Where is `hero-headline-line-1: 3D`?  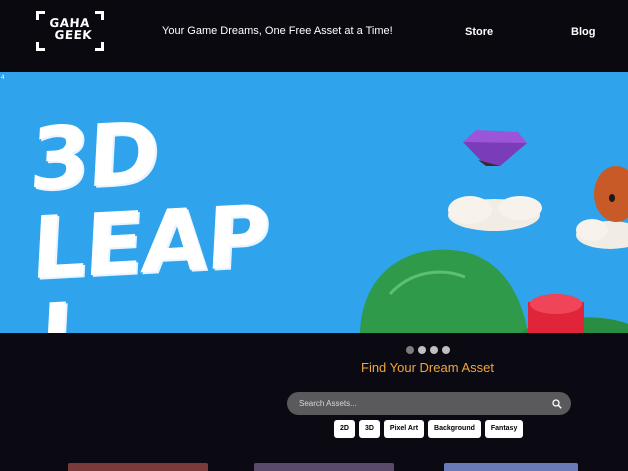 hero-headline-line-1: 3D is located at coordinates (94, 157).